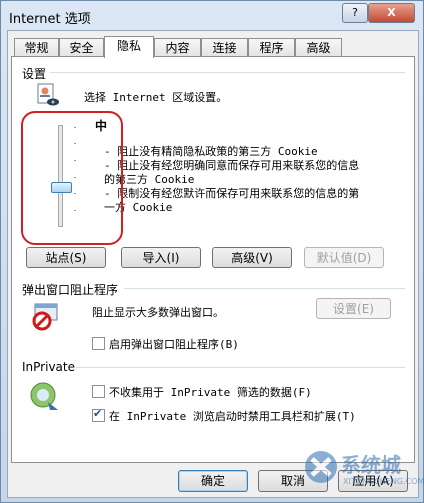  Describe the element at coordinates (48, 367) in the screenshot. I see `inprivate-group-label: InPrivate` at that location.